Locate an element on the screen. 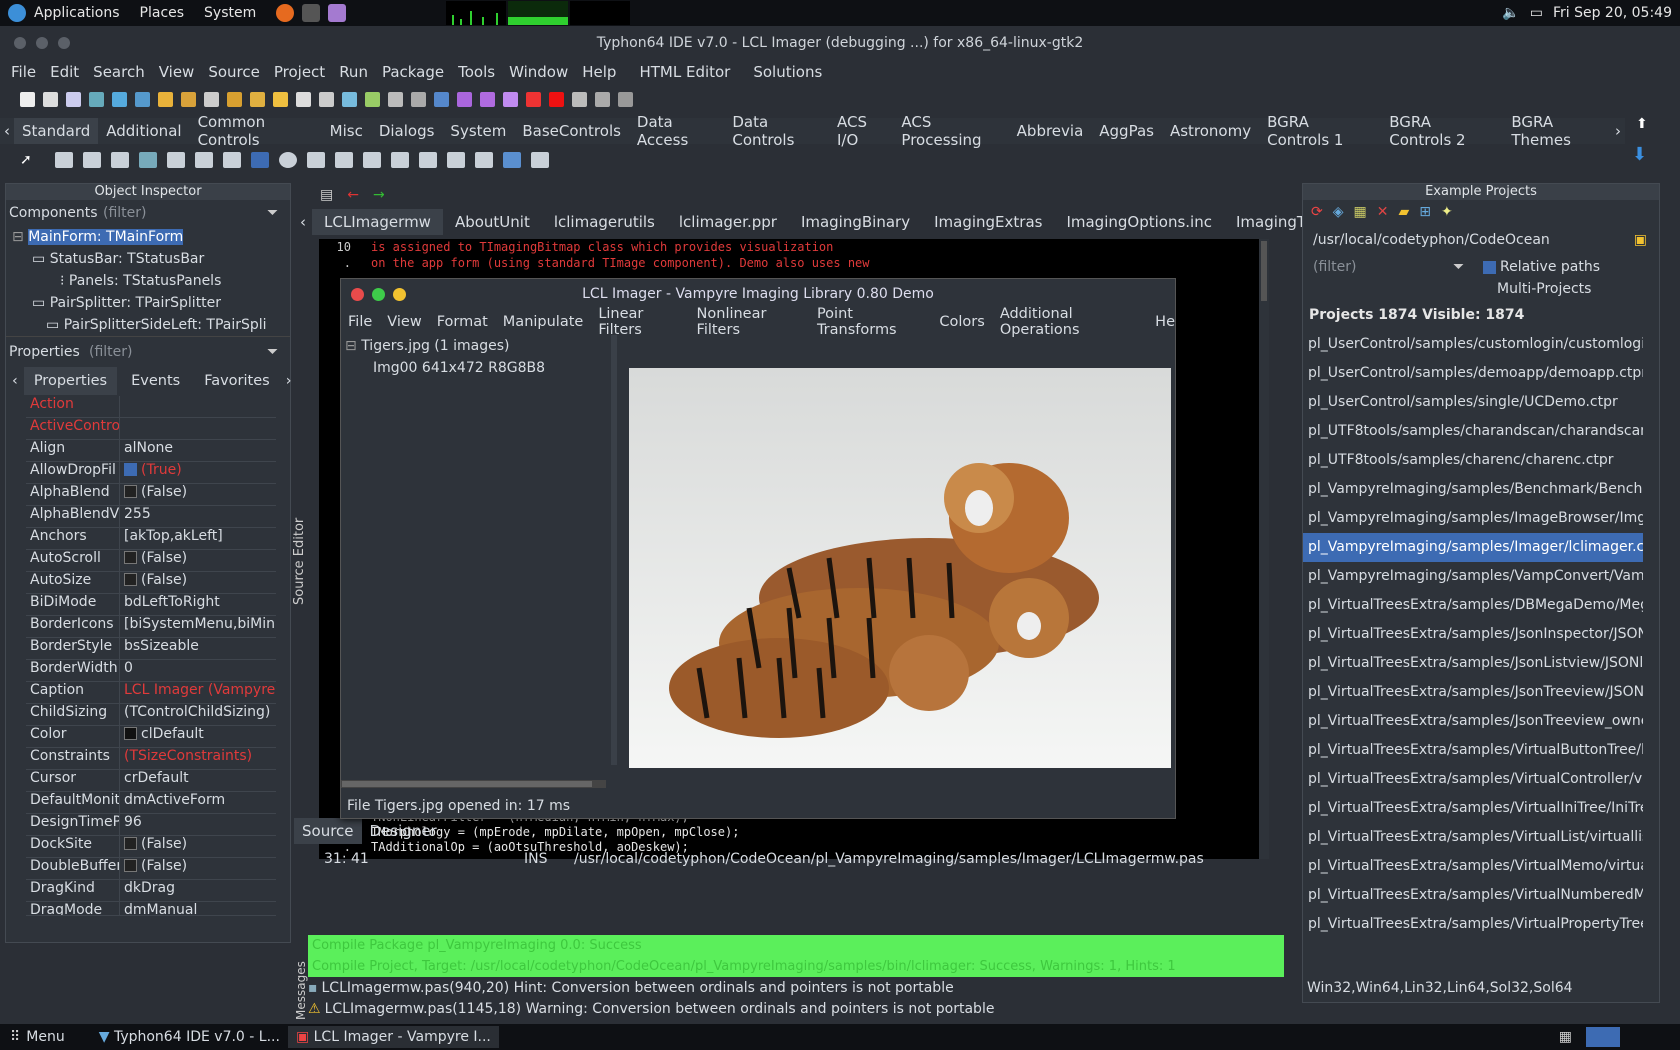 This screenshot has height=1050, width=1680. prop-row: AutoSize (False) is located at coordinates (151, 583).